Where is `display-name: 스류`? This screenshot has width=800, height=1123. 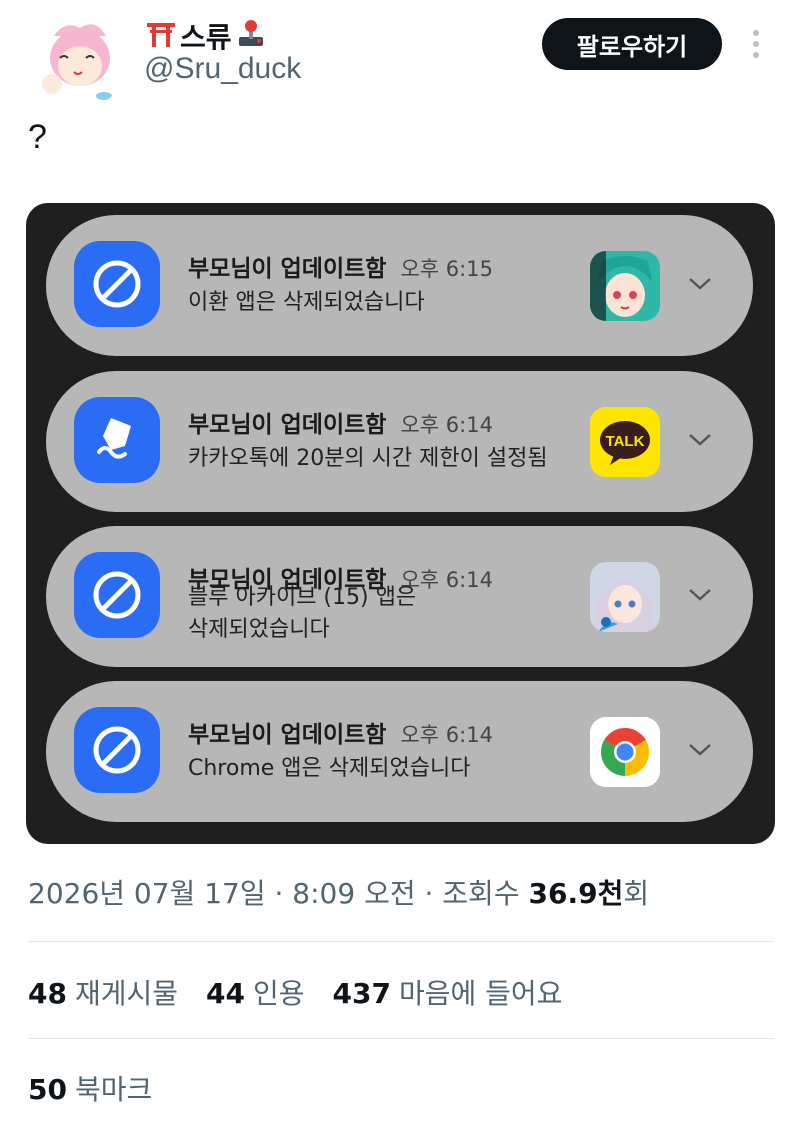
display-name: 스류 is located at coordinates (206, 37).